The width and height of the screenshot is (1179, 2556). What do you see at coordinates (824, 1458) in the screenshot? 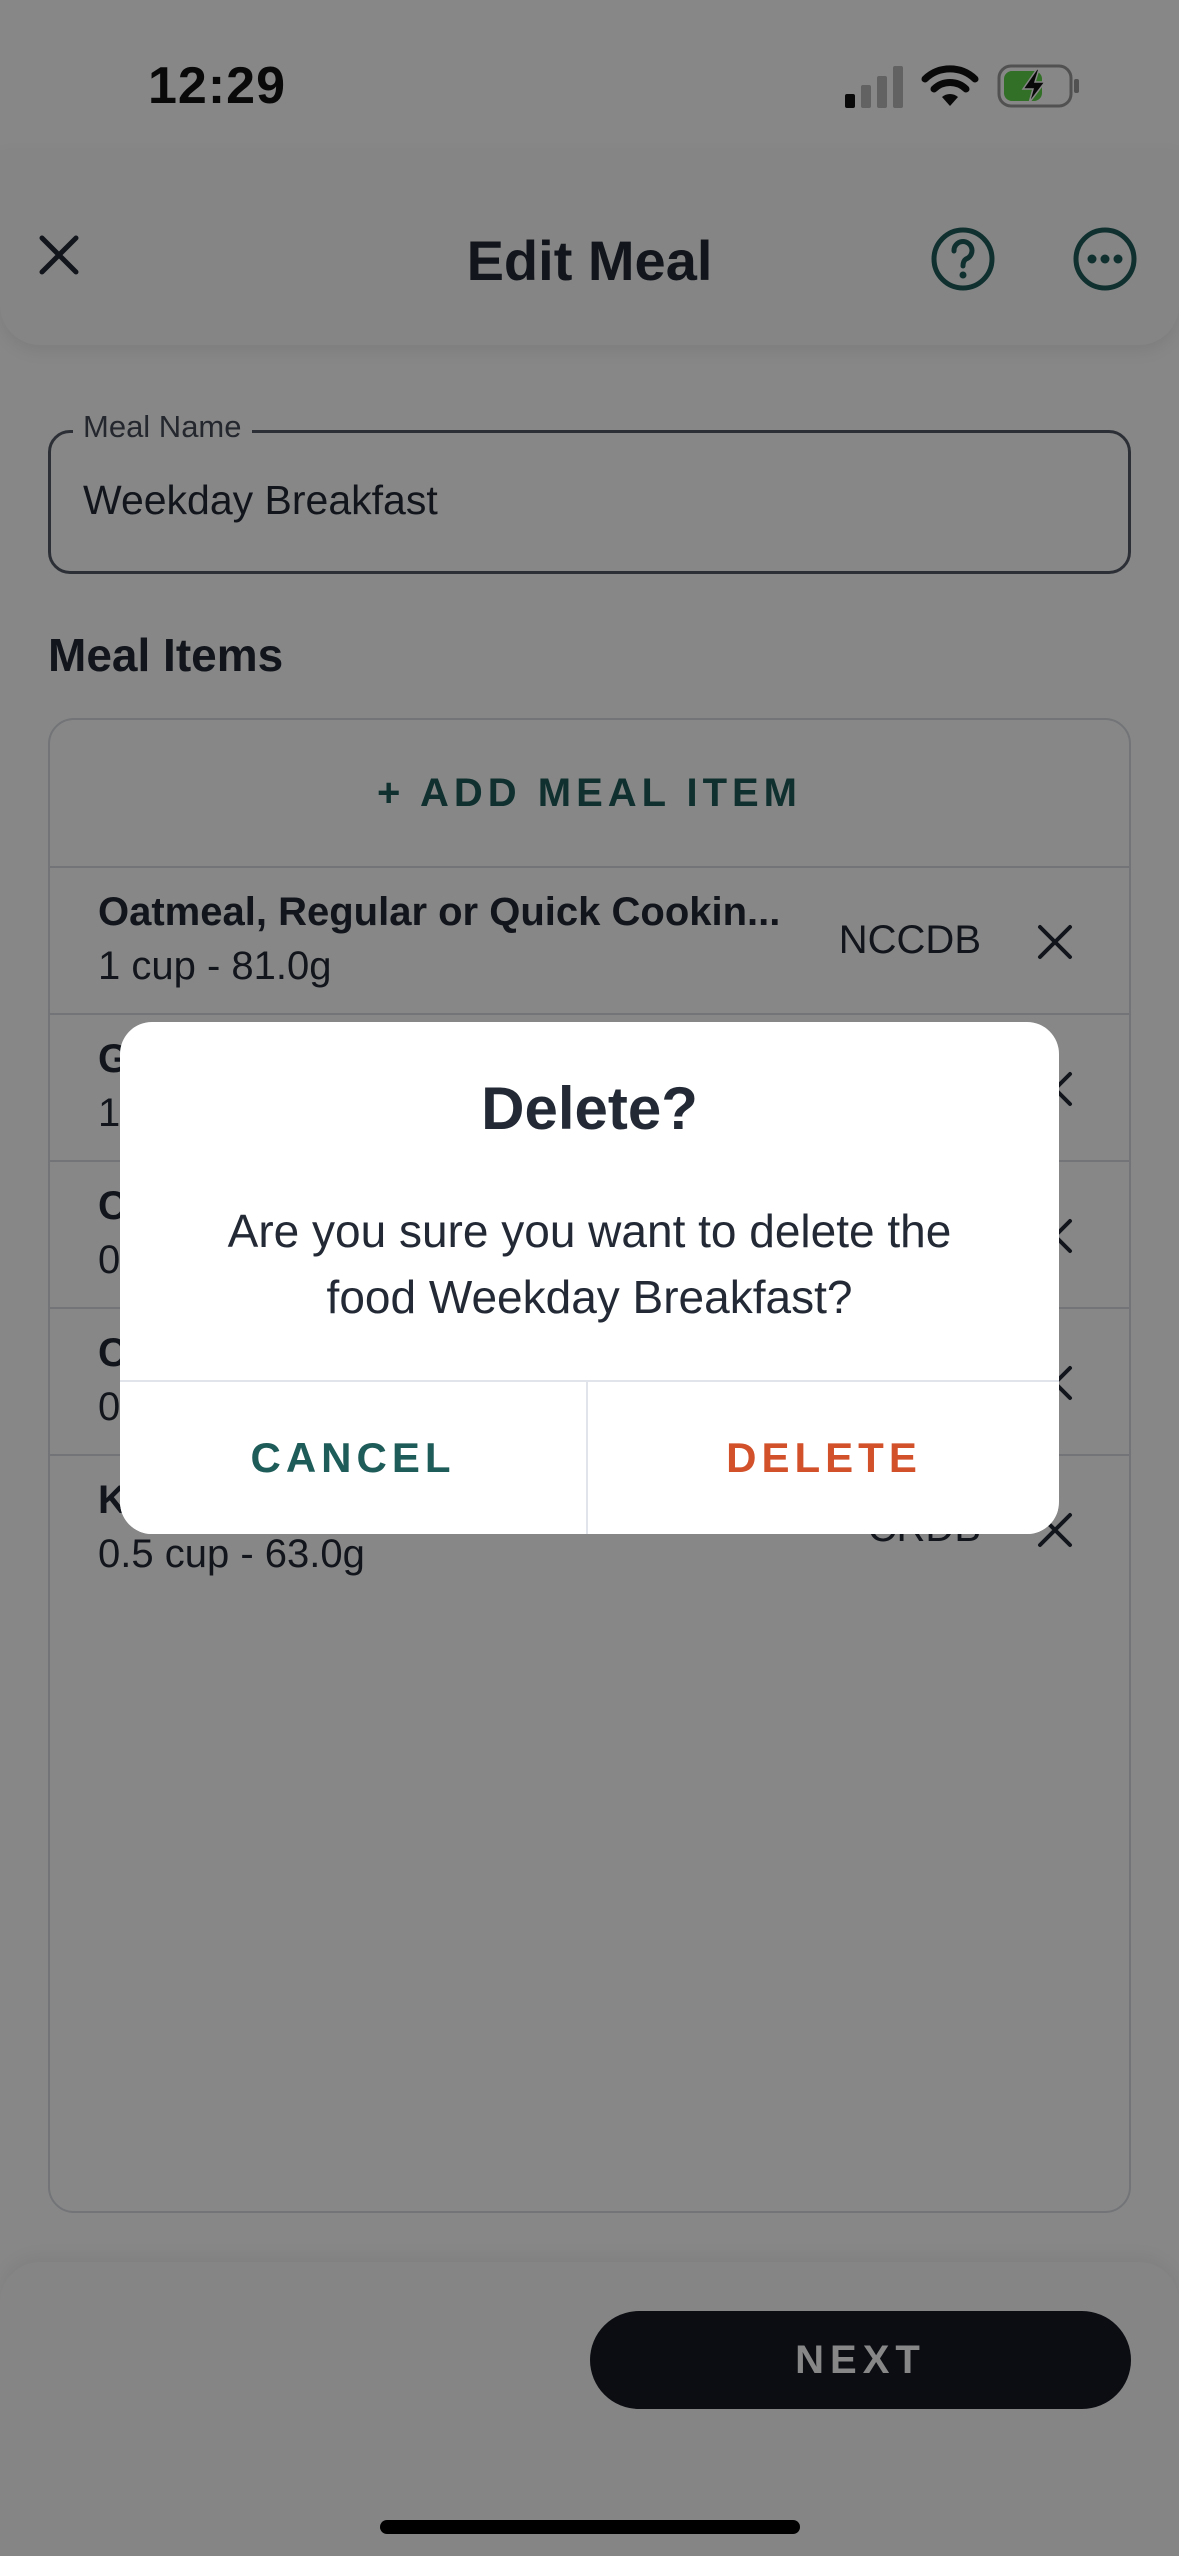
I see `delete-button: DELETE` at bounding box center [824, 1458].